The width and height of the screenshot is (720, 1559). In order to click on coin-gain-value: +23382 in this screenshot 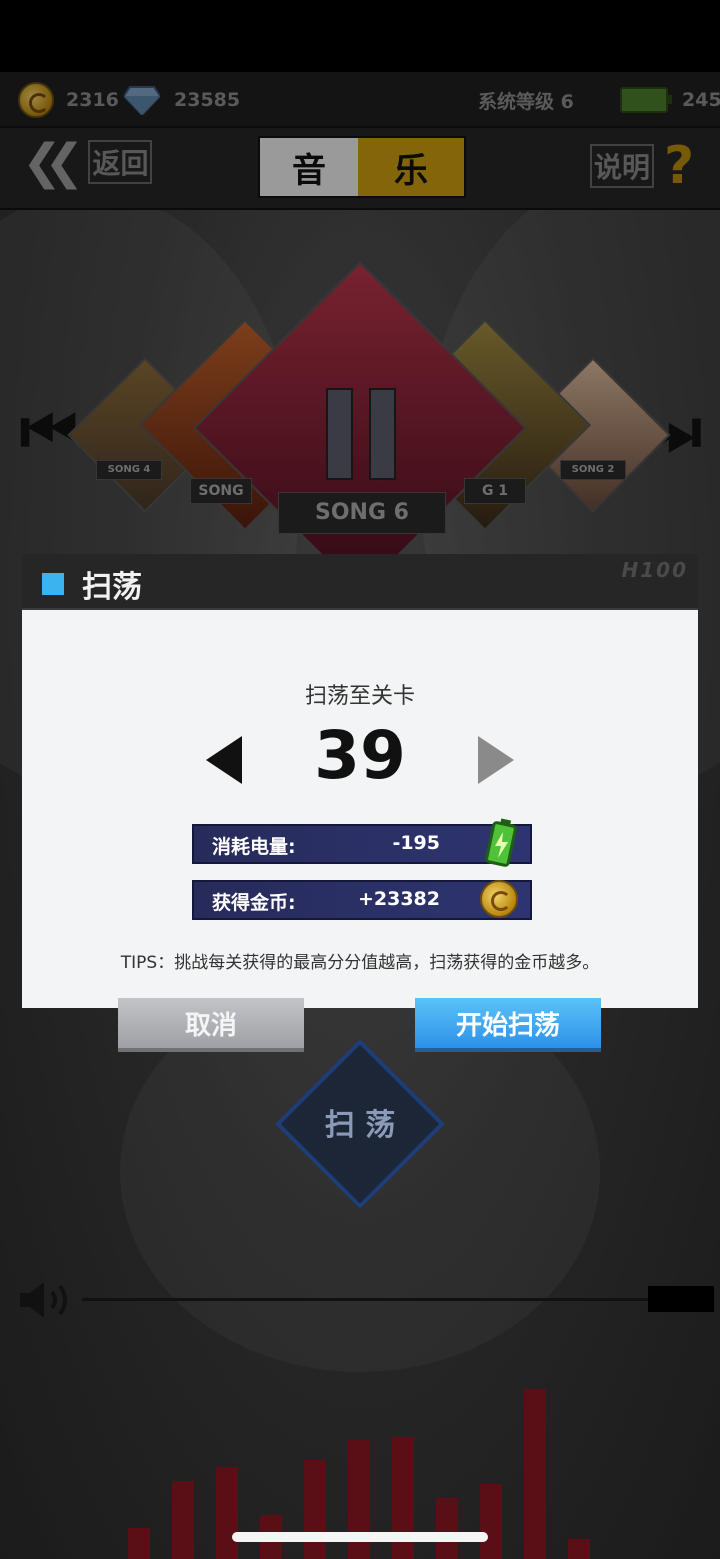, I will do `click(398, 899)`.